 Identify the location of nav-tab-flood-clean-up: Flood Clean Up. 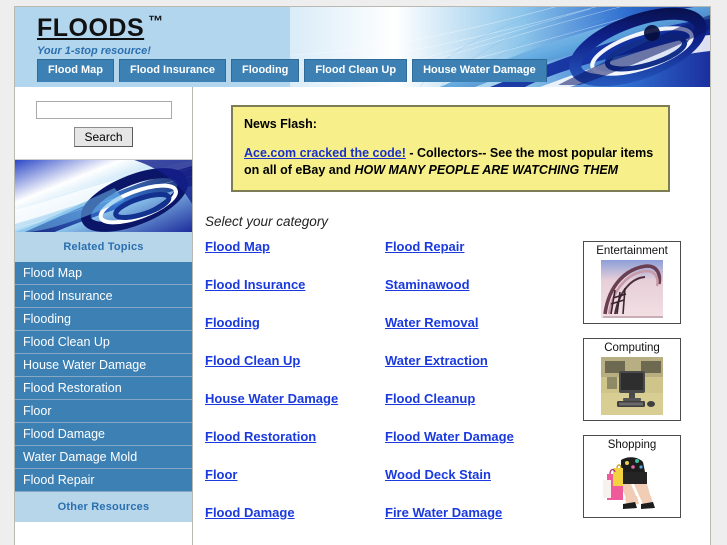
(356, 70).